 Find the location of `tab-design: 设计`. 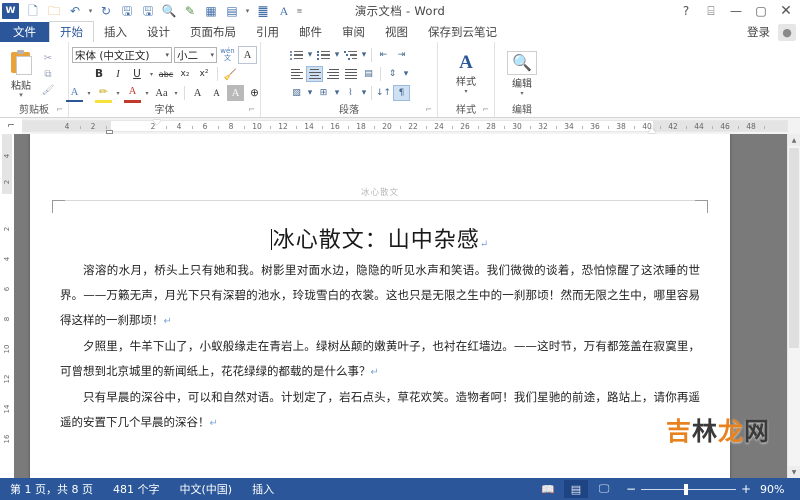

tab-design: 设计 is located at coordinates (158, 32).